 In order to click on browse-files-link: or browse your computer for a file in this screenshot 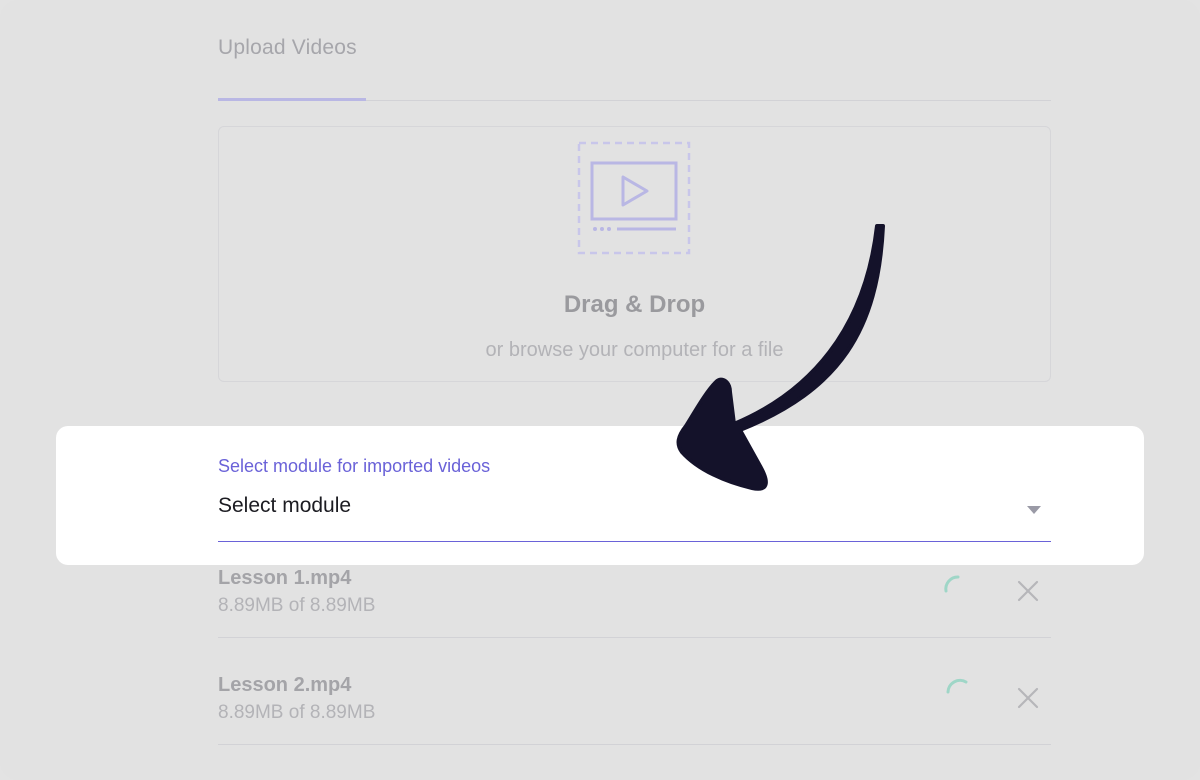, I will do `click(634, 350)`.